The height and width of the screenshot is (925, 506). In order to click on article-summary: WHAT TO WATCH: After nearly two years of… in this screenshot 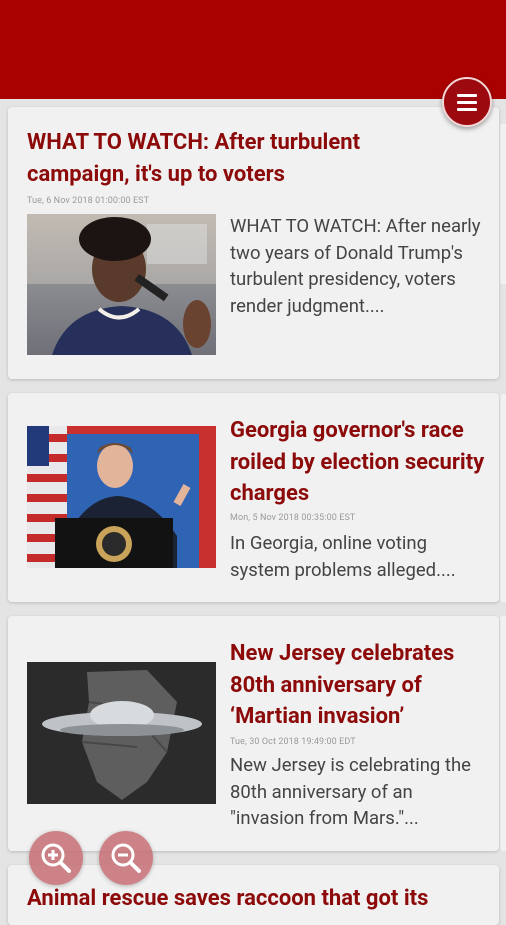, I will do `click(355, 266)`.